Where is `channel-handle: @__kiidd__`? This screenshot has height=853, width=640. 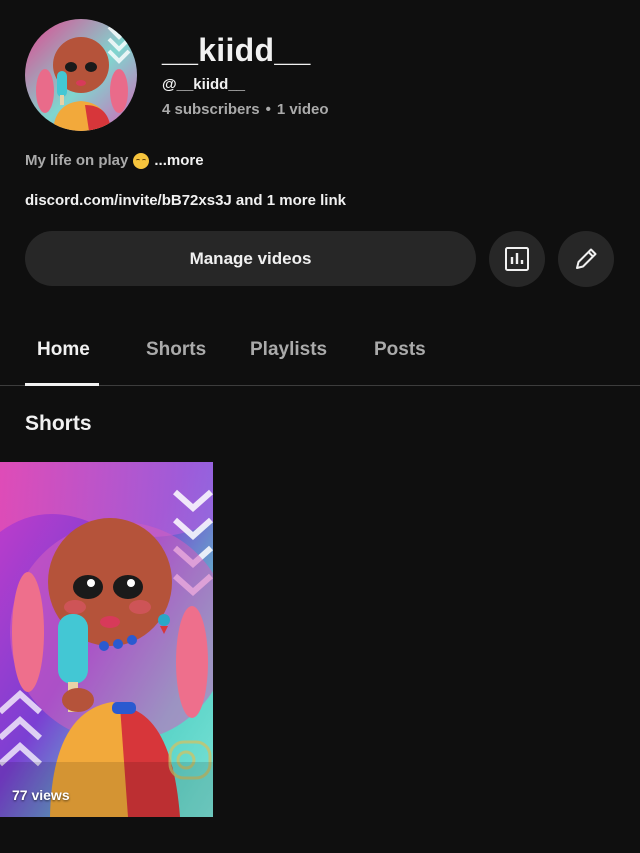 channel-handle: @__kiidd__ is located at coordinates (203, 84).